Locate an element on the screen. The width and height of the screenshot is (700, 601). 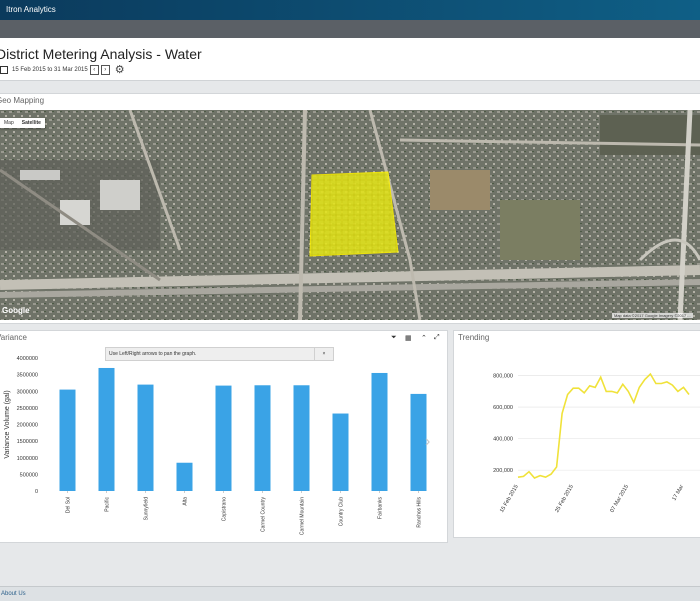
footer: About Us is located at coordinates (350, 593).